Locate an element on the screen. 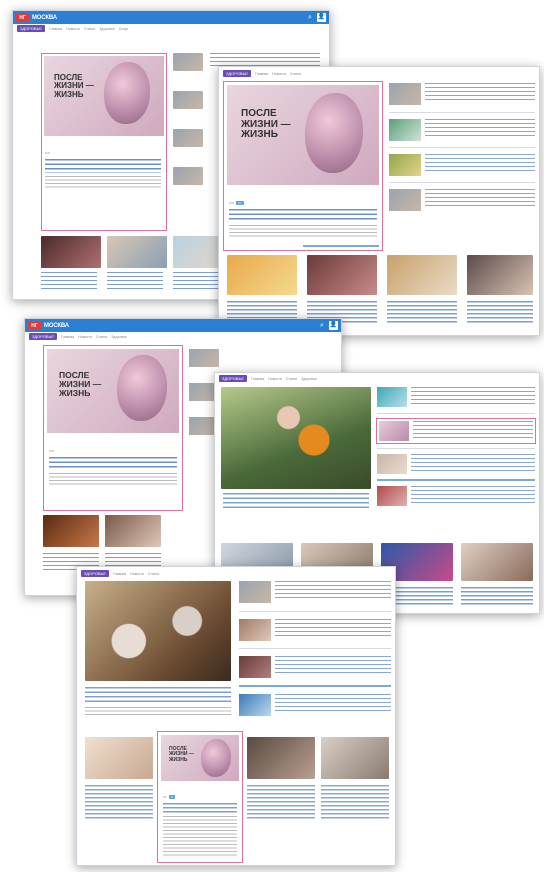  list-item-highlighted is located at coordinates (456, 431).